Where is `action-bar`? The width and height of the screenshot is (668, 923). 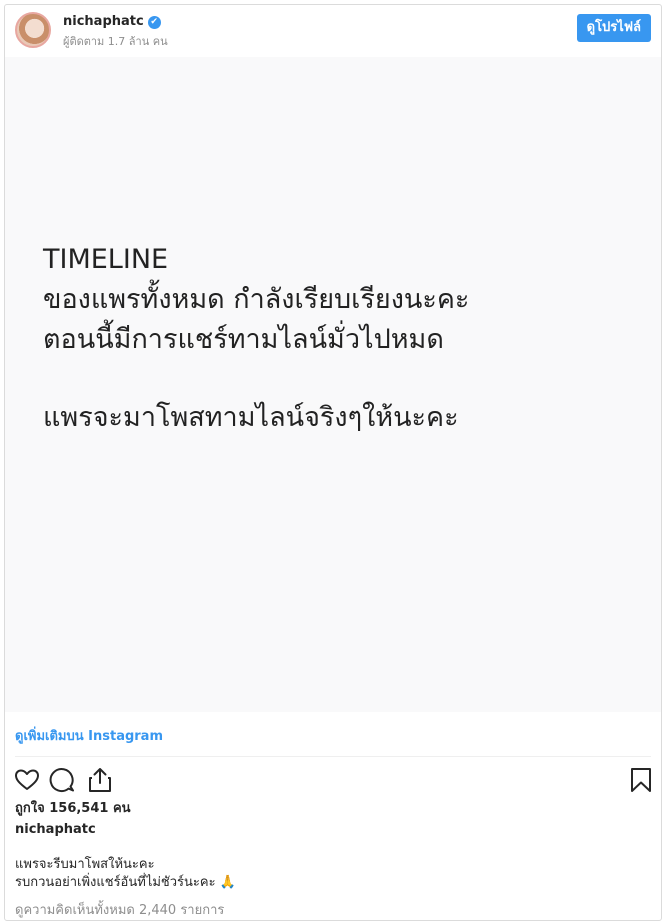 action-bar is located at coordinates (333, 781).